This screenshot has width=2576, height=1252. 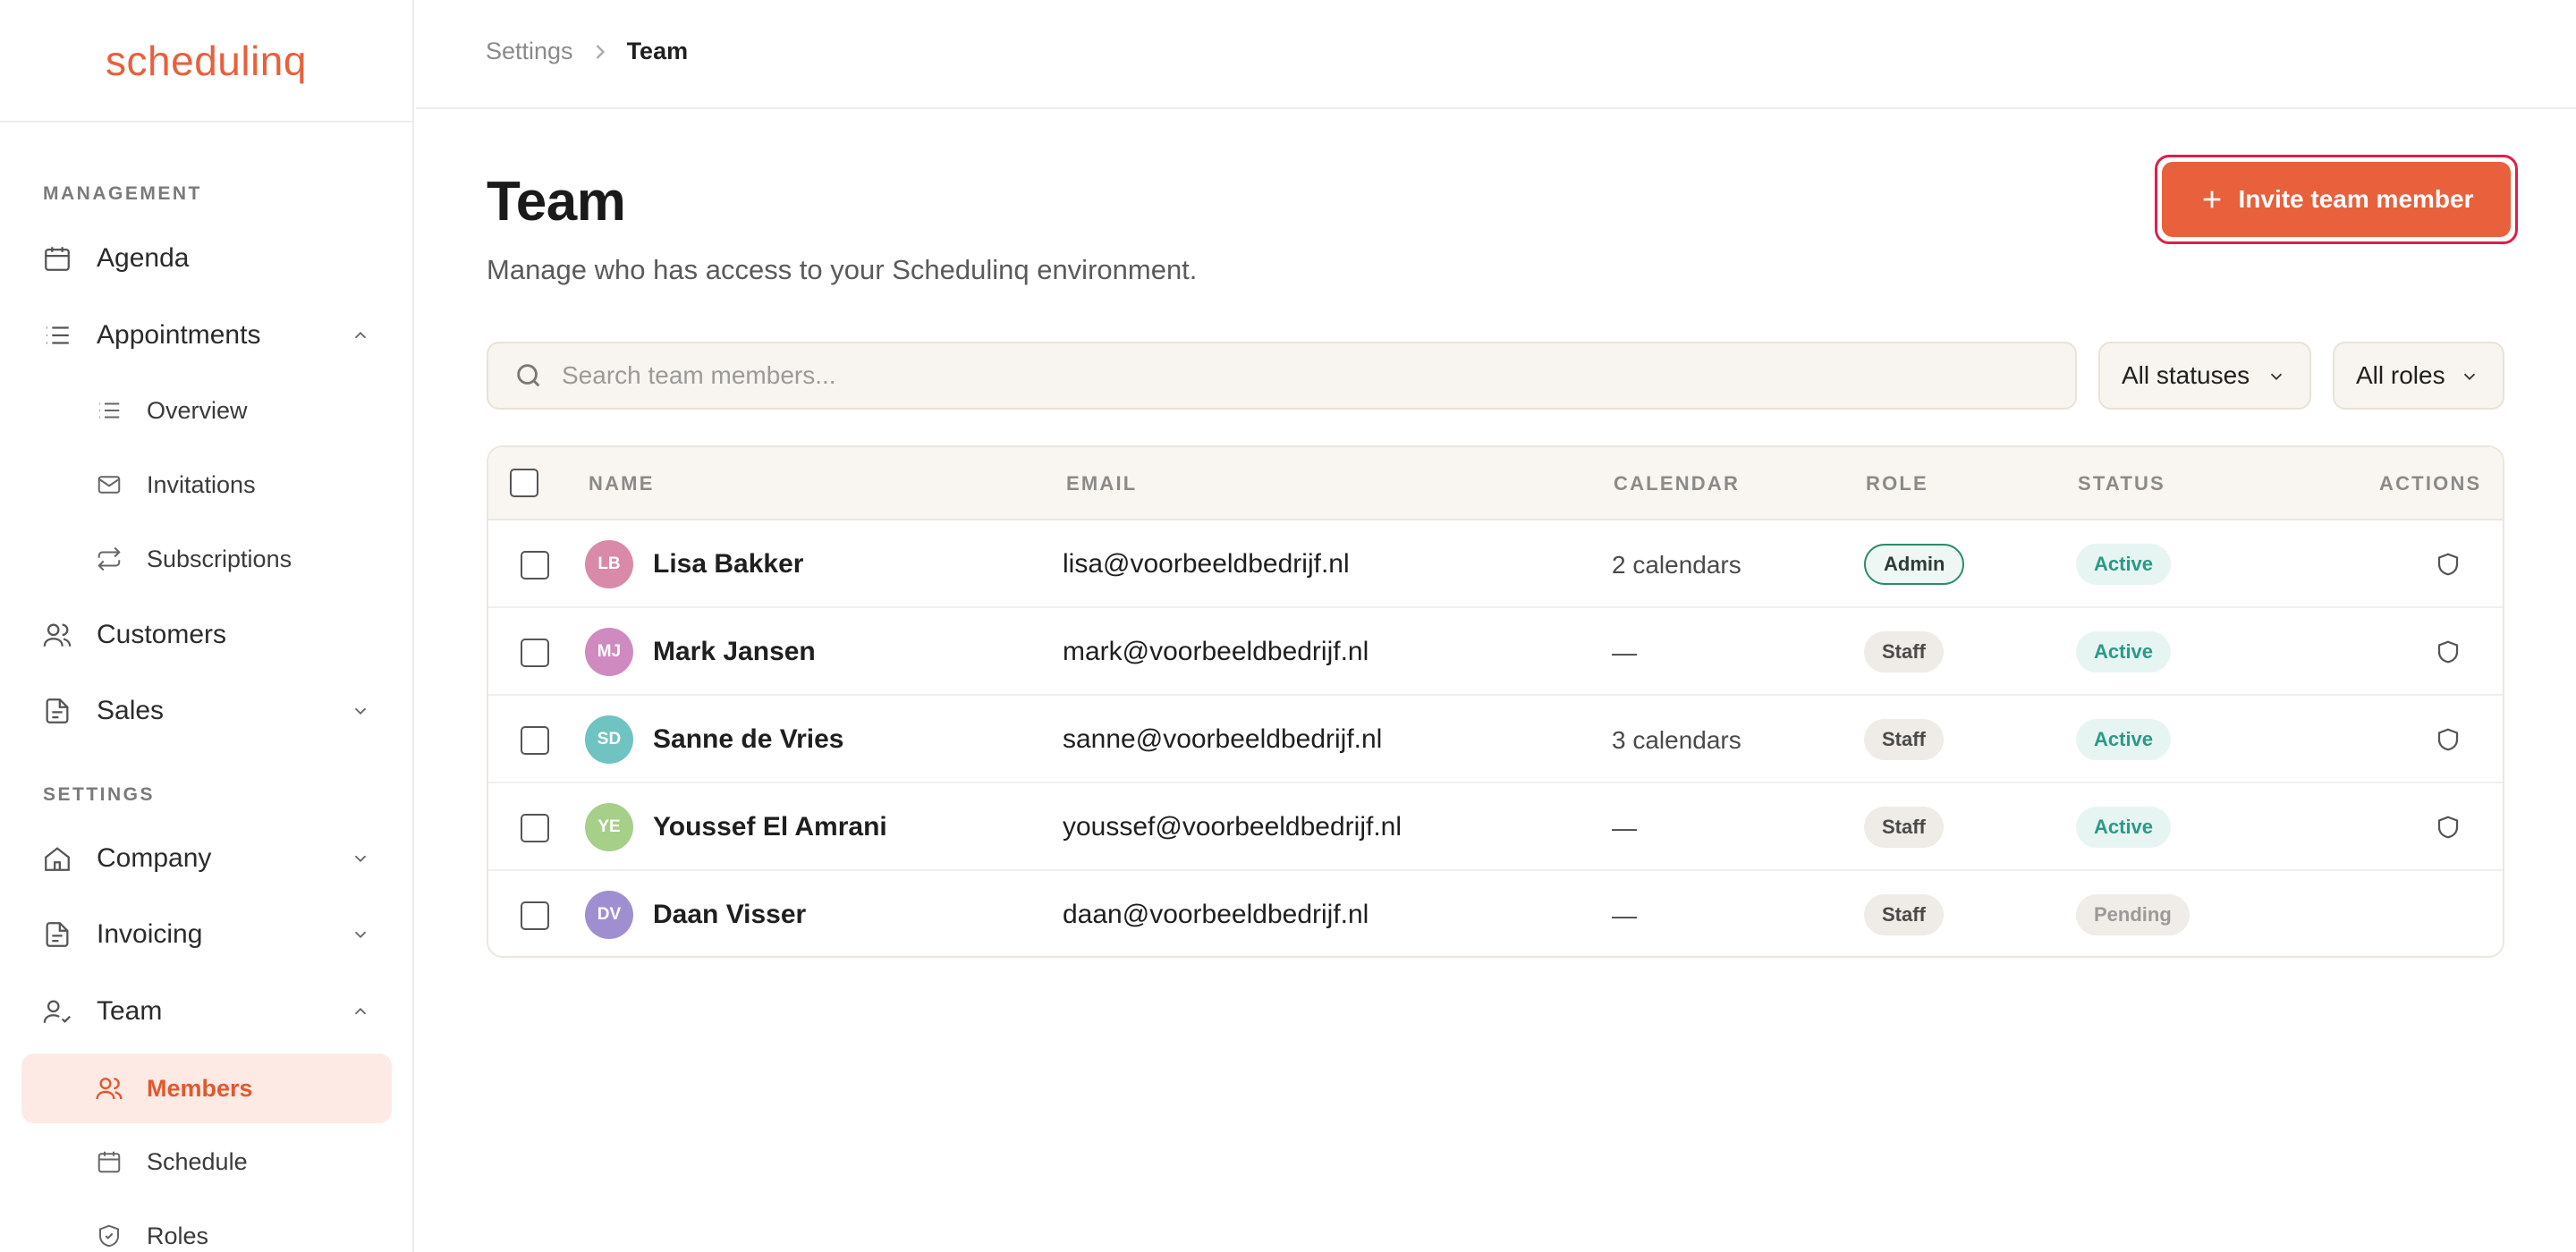 What do you see at coordinates (1300, 375) in the screenshot?
I see `search-input` at bounding box center [1300, 375].